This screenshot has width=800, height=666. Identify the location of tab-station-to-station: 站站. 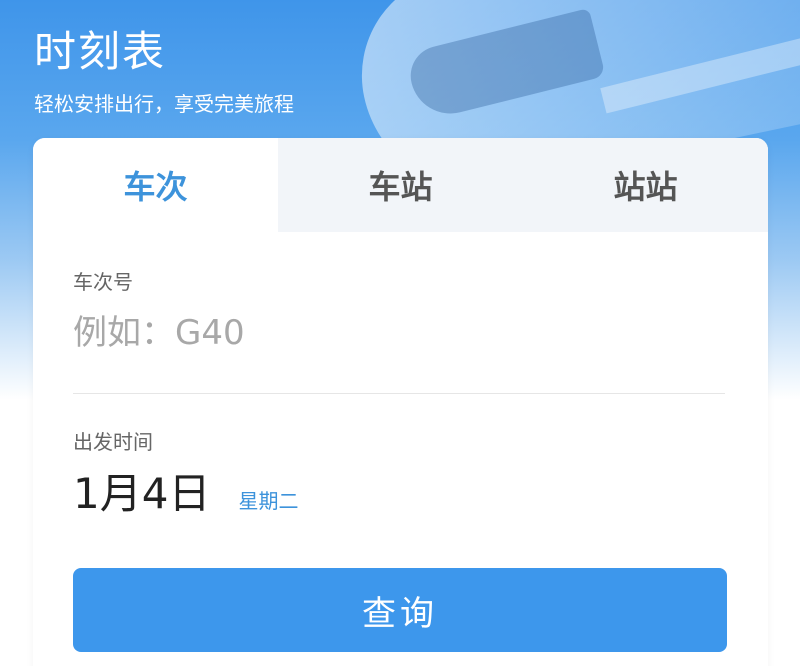
(645, 185).